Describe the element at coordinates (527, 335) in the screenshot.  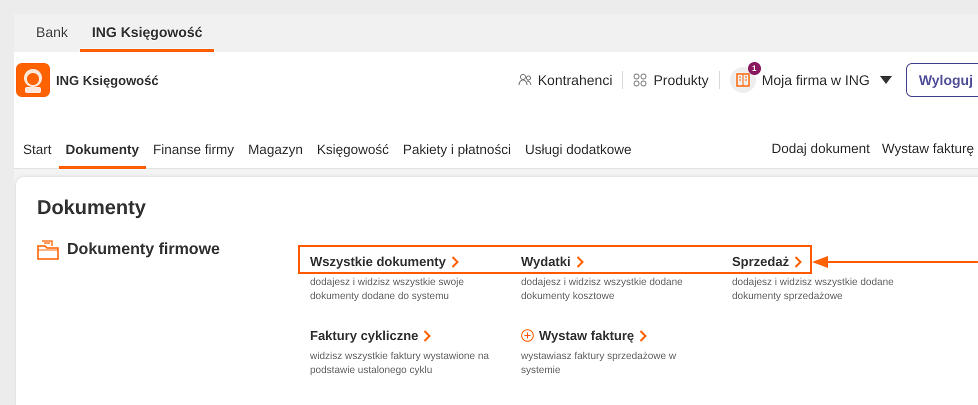
I see `plus-icon` at that location.